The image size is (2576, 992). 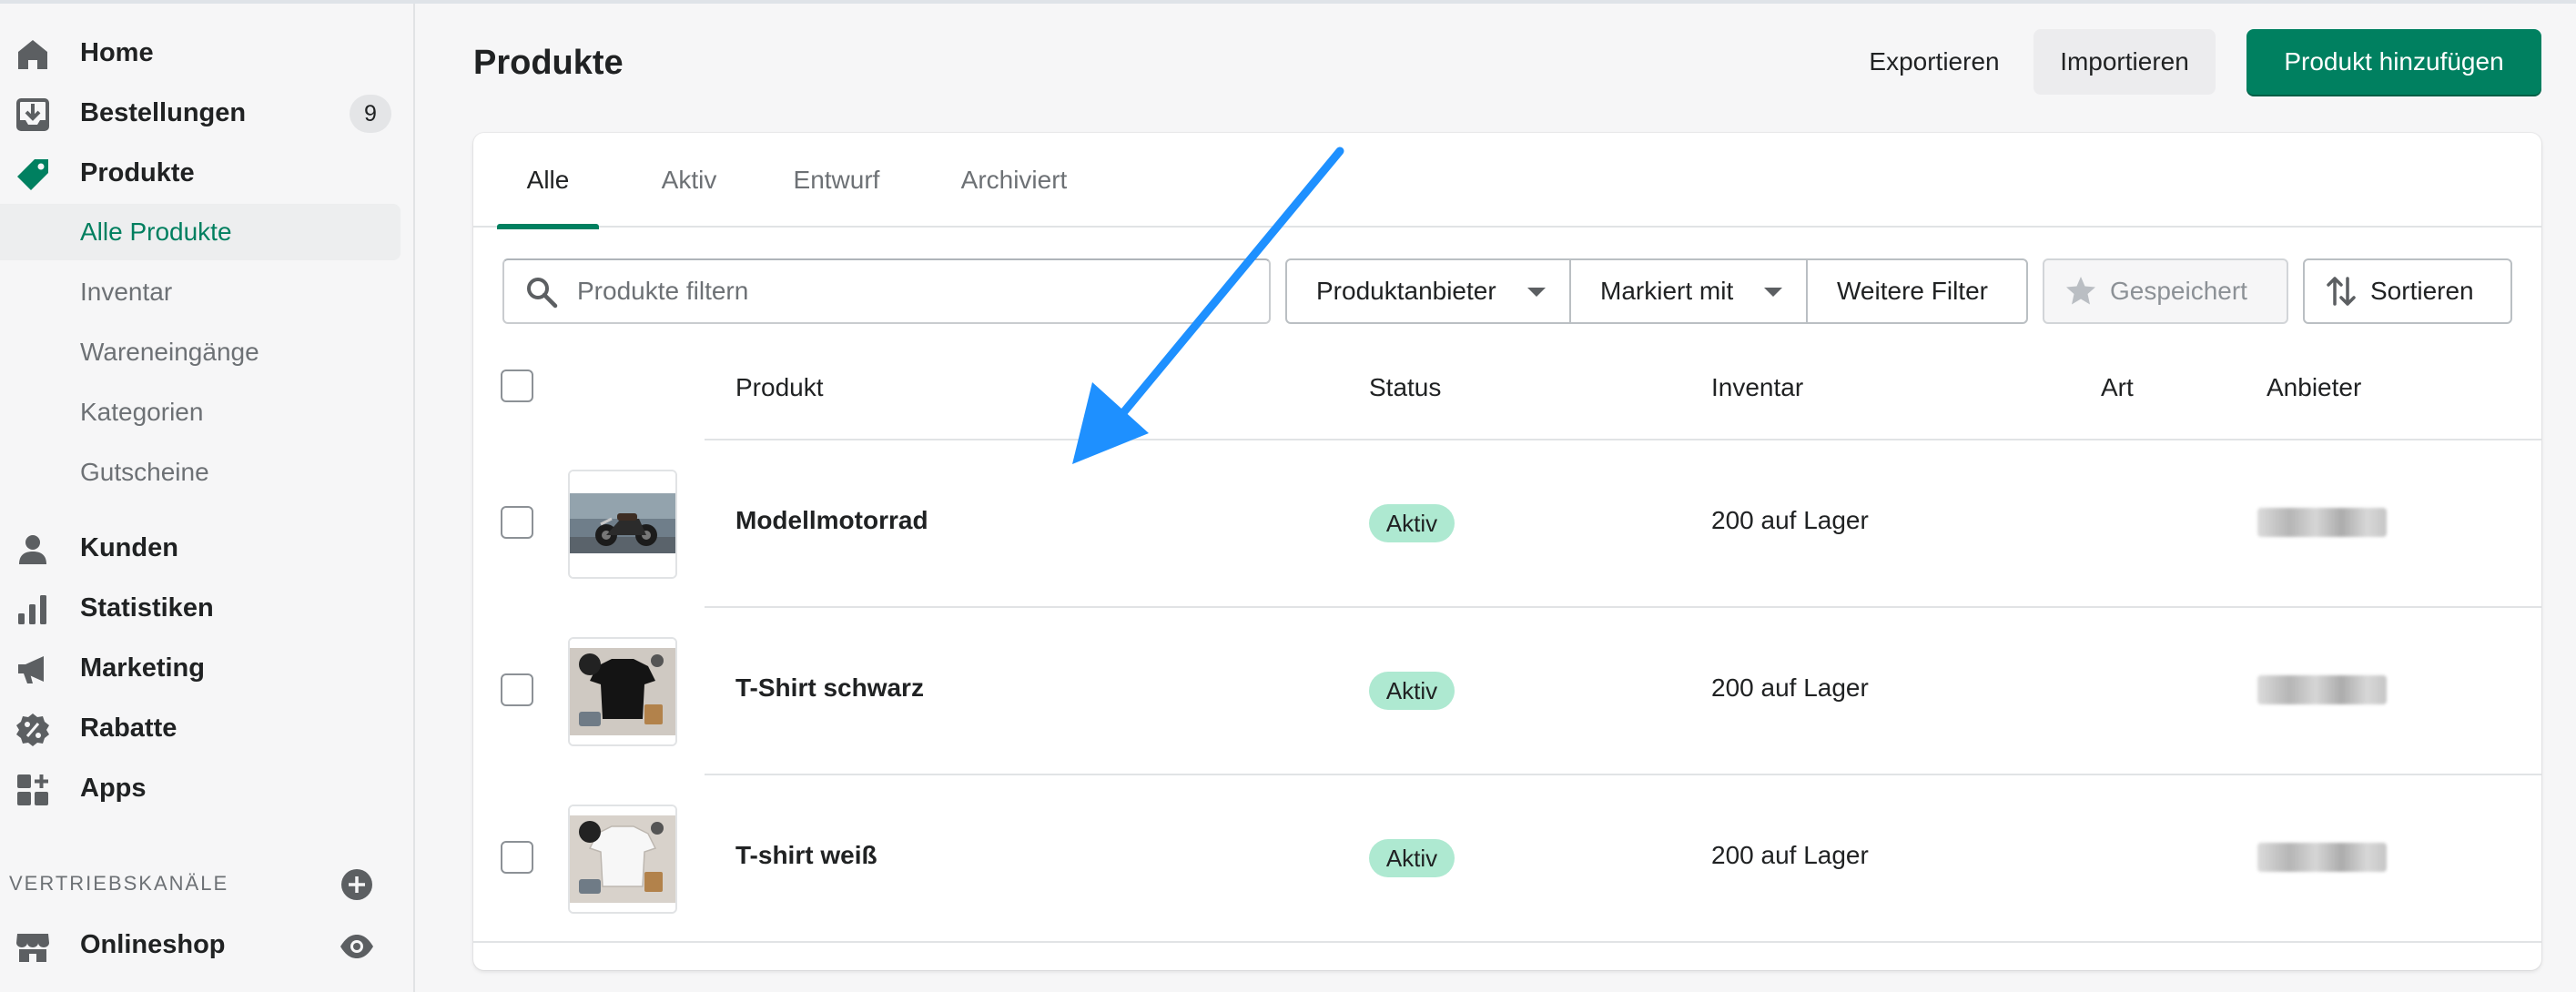 I want to click on sidebar-item-products: Produkte, so click(x=200, y=173).